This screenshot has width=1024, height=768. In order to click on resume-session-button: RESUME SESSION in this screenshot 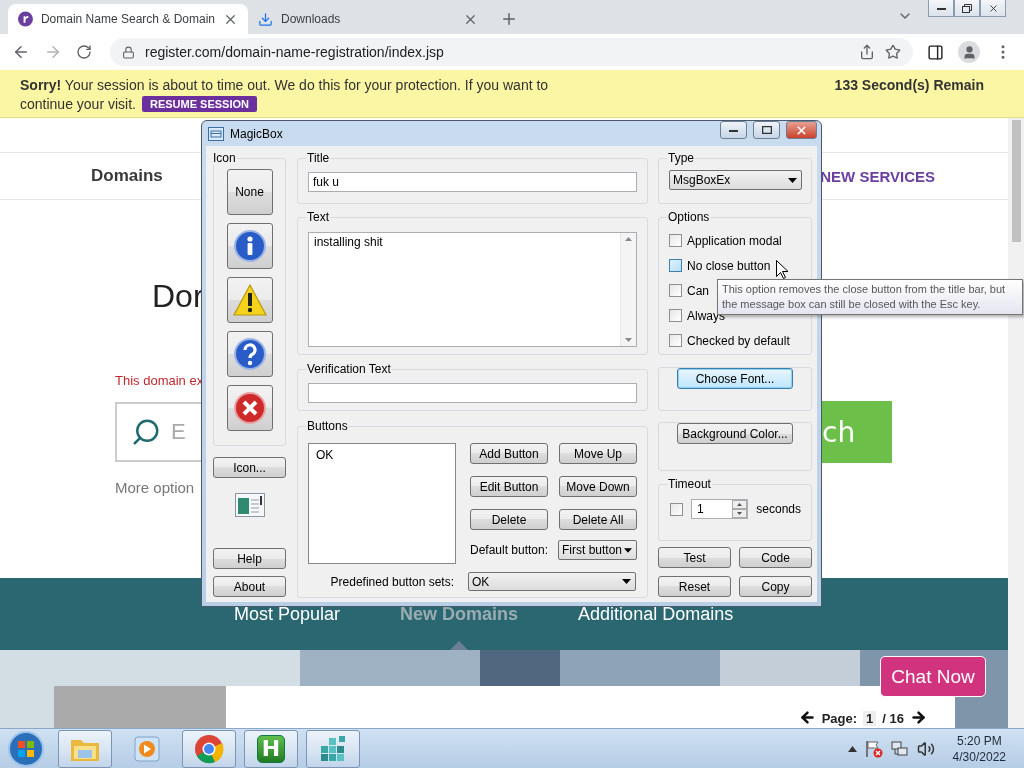, I will do `click(199, 104)`.